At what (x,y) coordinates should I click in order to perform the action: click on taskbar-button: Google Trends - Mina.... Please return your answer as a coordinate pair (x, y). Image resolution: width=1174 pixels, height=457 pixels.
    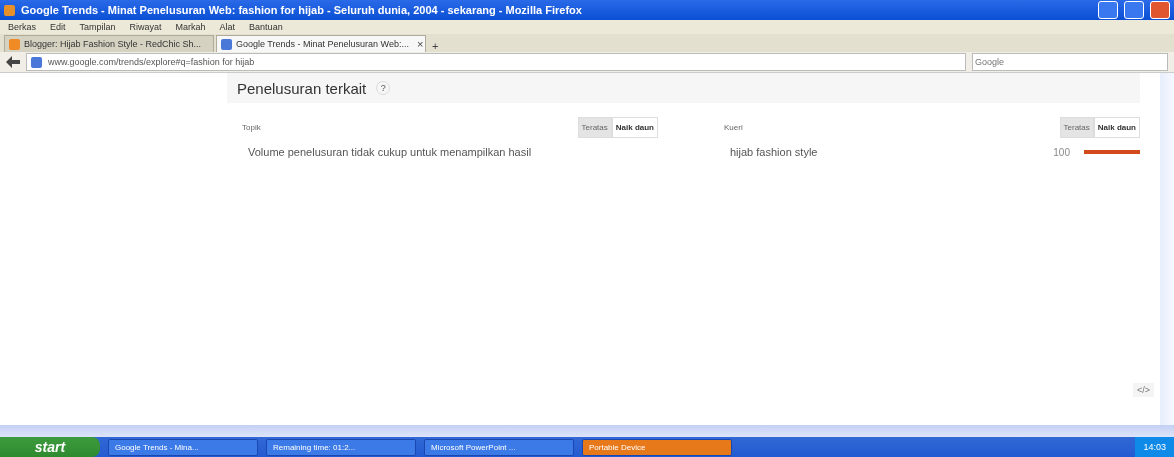
    Looking at the image, I should click on (183, 447).